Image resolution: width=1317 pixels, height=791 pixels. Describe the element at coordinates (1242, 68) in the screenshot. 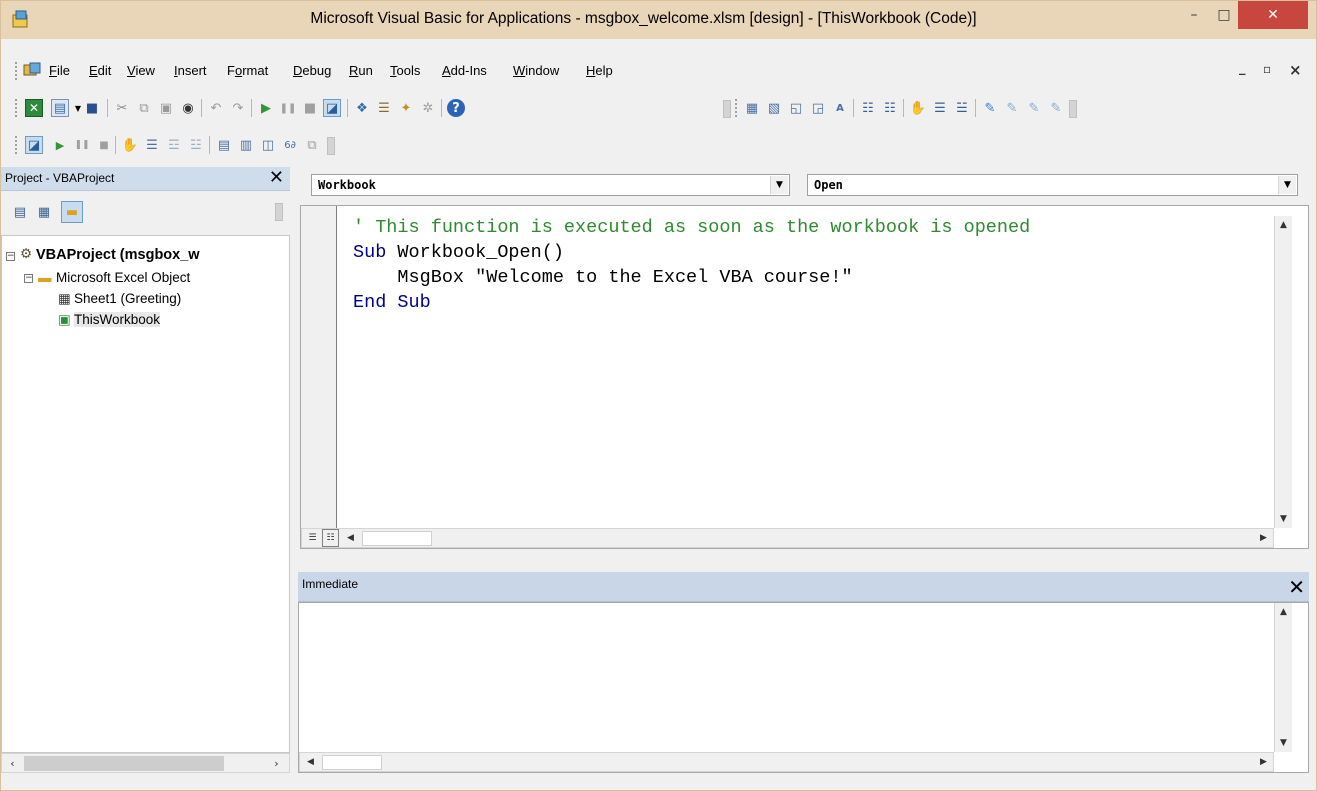

I see `mdi-minimize-button: _` at that location.